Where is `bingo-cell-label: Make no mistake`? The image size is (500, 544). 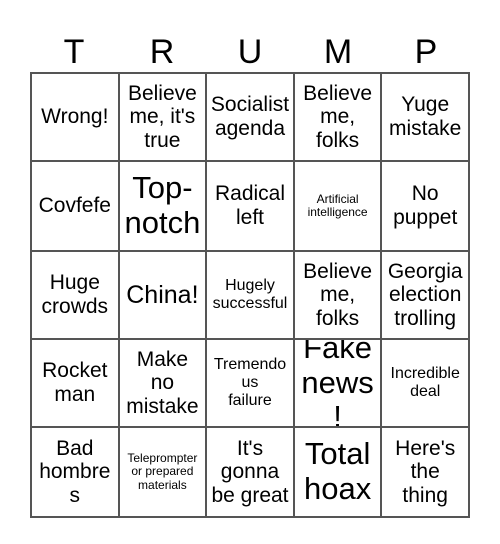 bingo-cell-label: Make no mistake is located at coordinates (162, 382).